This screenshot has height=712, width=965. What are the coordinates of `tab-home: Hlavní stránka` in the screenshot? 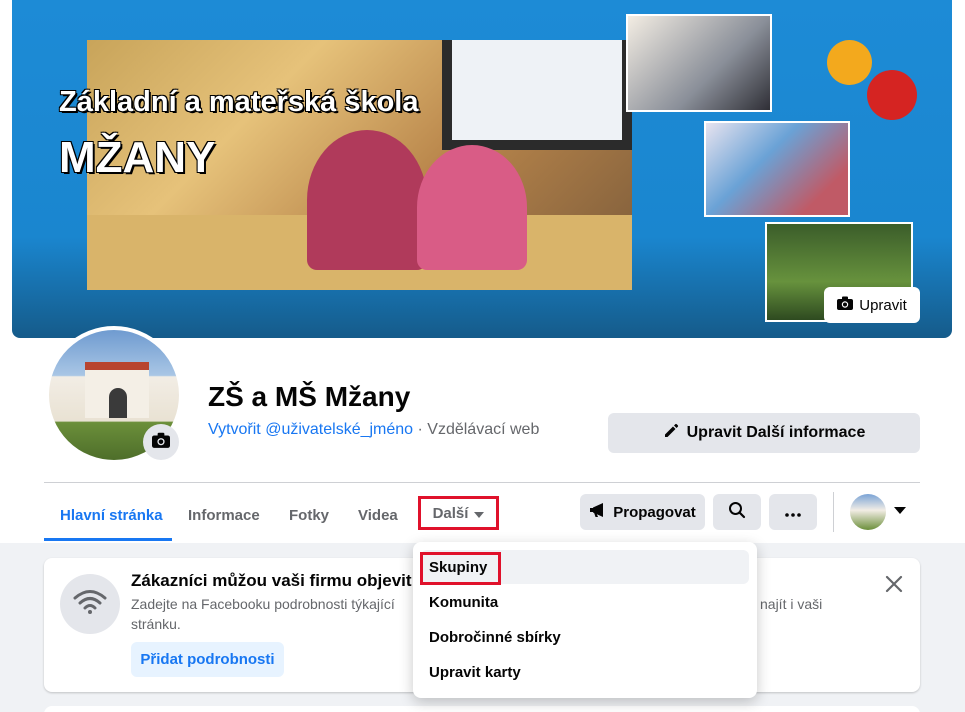 It's located at (111, 515).